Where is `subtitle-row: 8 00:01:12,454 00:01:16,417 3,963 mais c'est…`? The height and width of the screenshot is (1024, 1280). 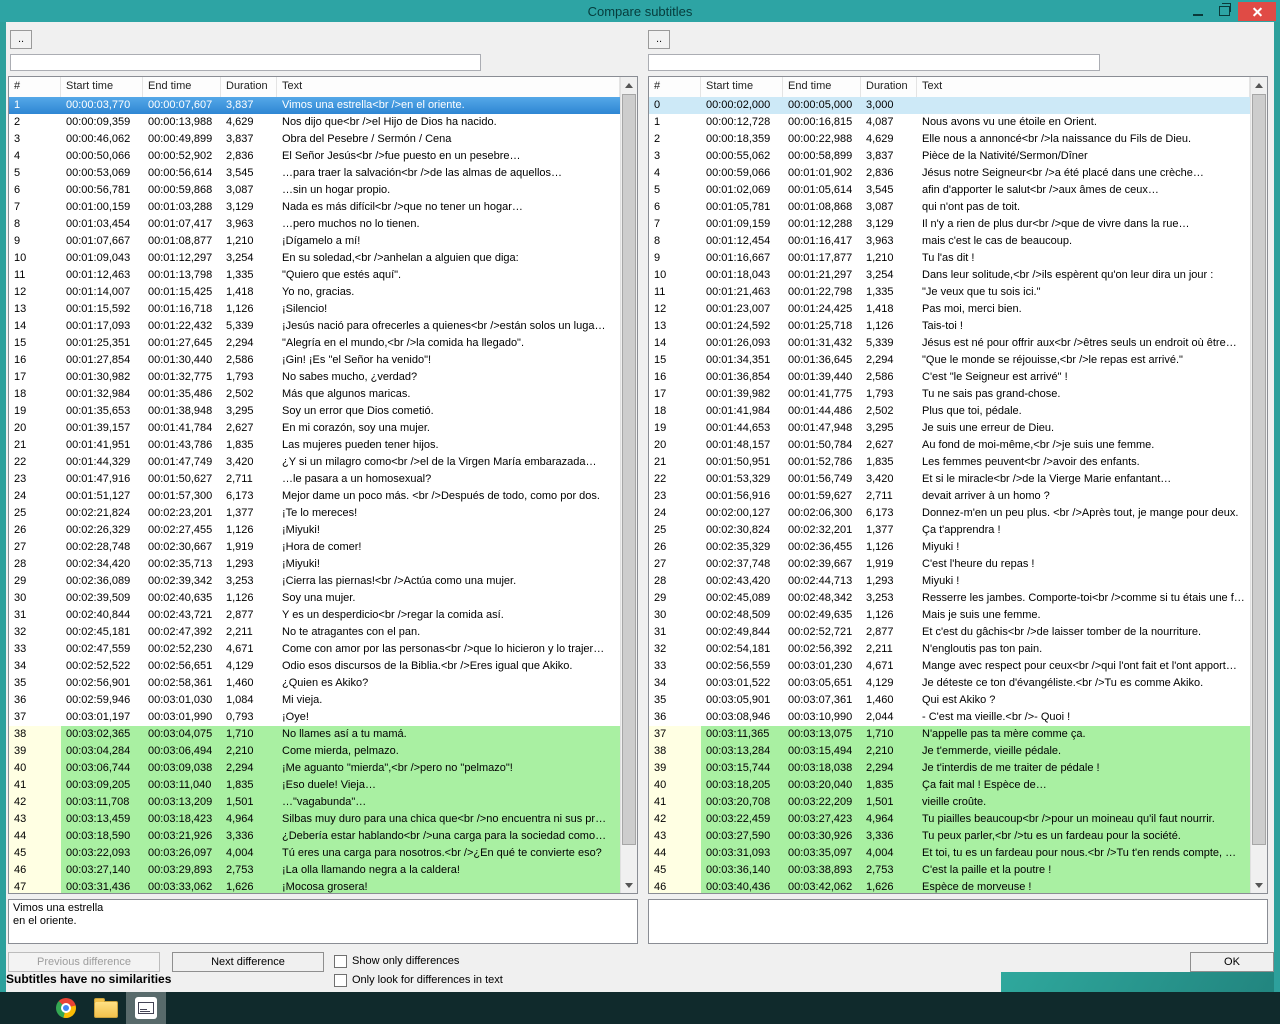 subtitle-row: 8 00:01:12,454 00:01:16,417 3,963 mais c'est… is located at coordinates (949, 241).